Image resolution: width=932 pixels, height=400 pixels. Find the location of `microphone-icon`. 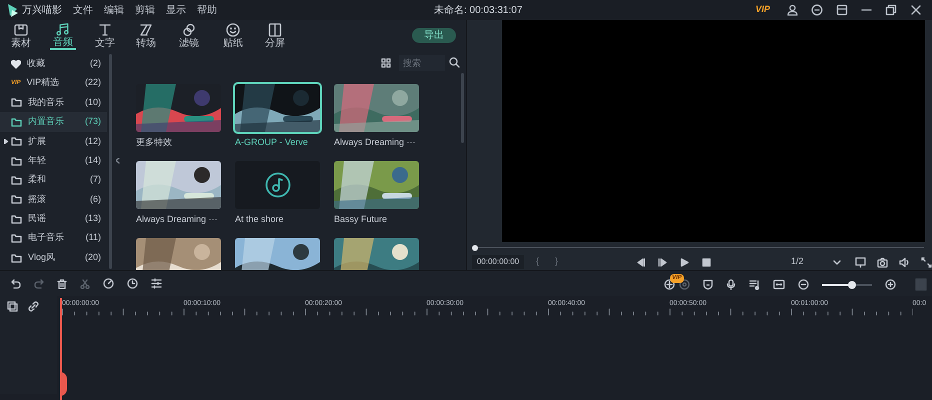

microphone-icon is located at coordinates (731, 284).